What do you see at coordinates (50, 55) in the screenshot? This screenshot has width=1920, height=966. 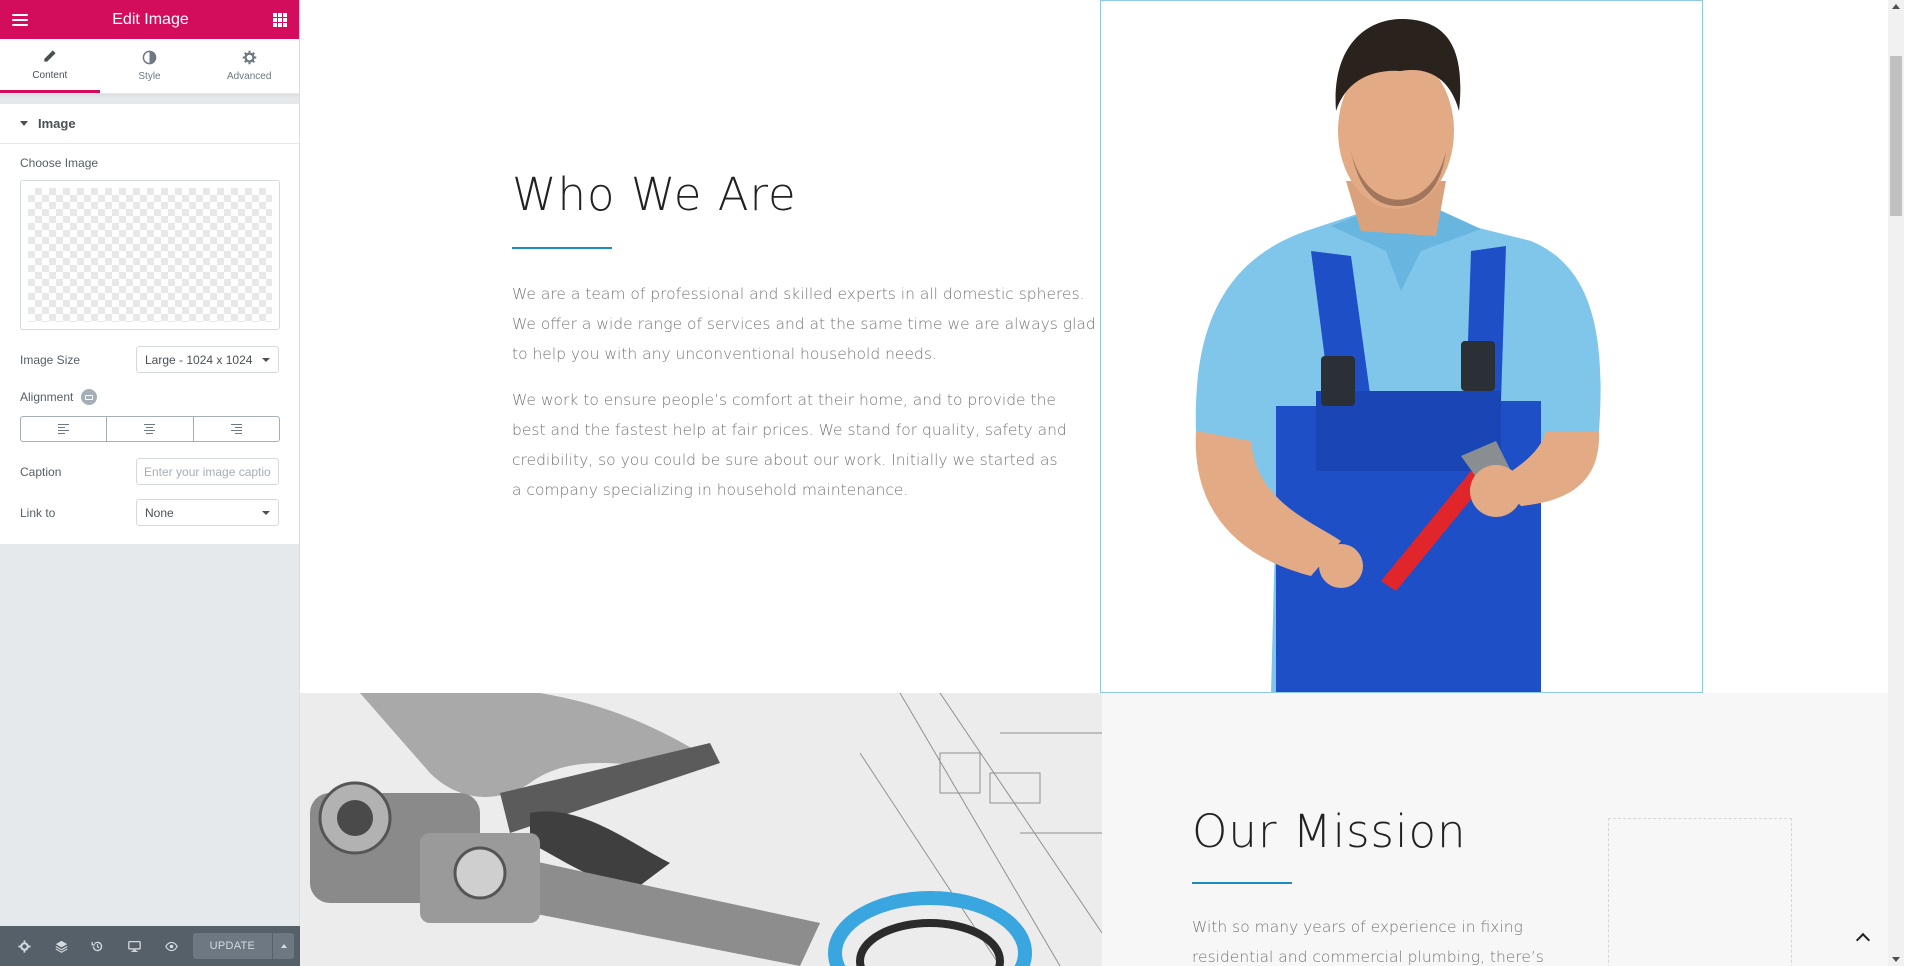 I see `pencil-icon` at bounding box center [50, 55].